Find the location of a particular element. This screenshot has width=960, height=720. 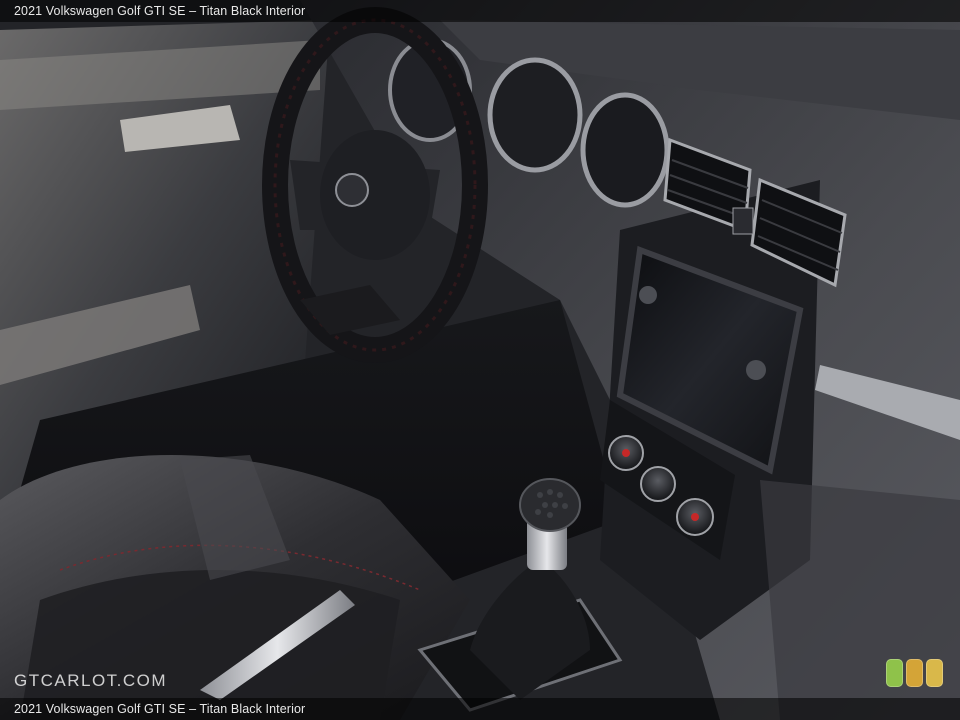

hazard-button is located at coordinates (743, 221).